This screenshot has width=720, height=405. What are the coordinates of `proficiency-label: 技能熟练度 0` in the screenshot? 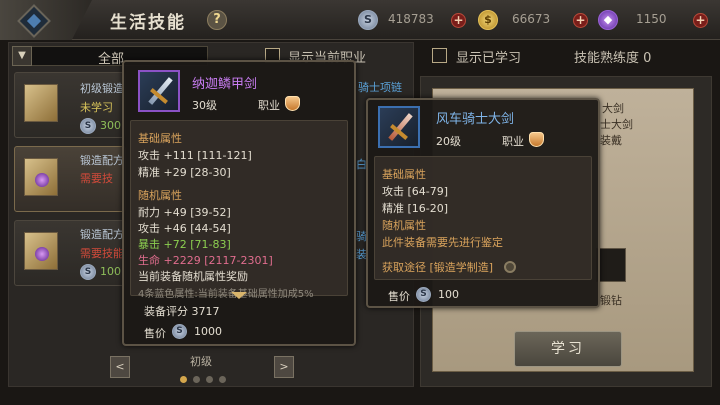 It's located at (613, 58).